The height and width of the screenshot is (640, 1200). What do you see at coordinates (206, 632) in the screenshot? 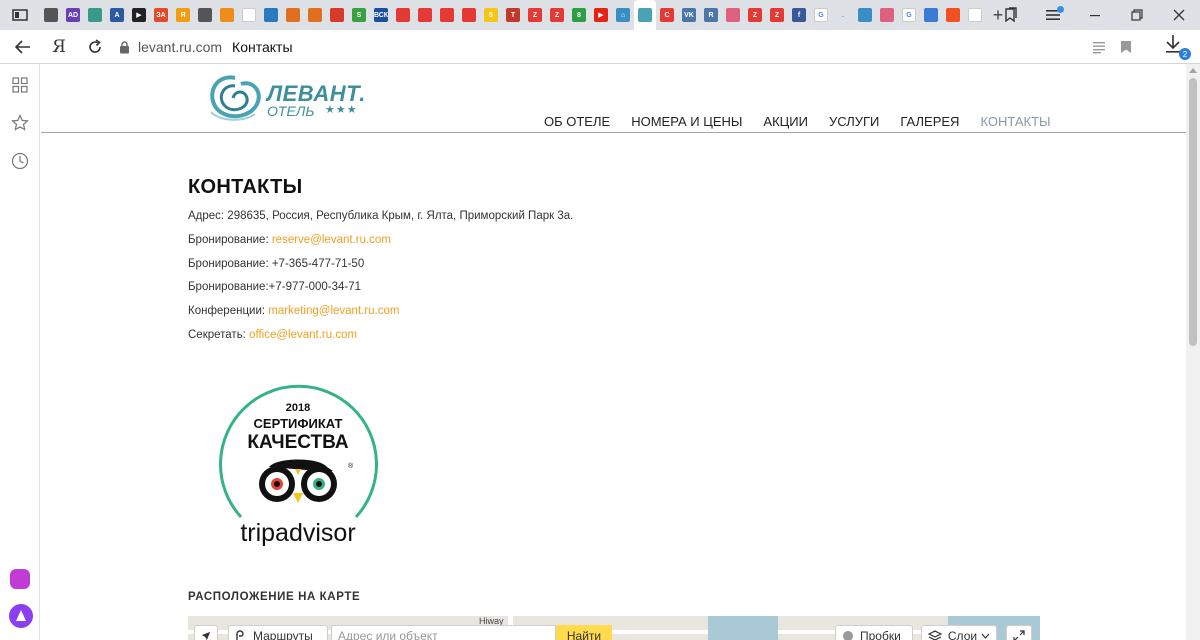
I see `map-geolocation-button` at bounding box center [206, 632].